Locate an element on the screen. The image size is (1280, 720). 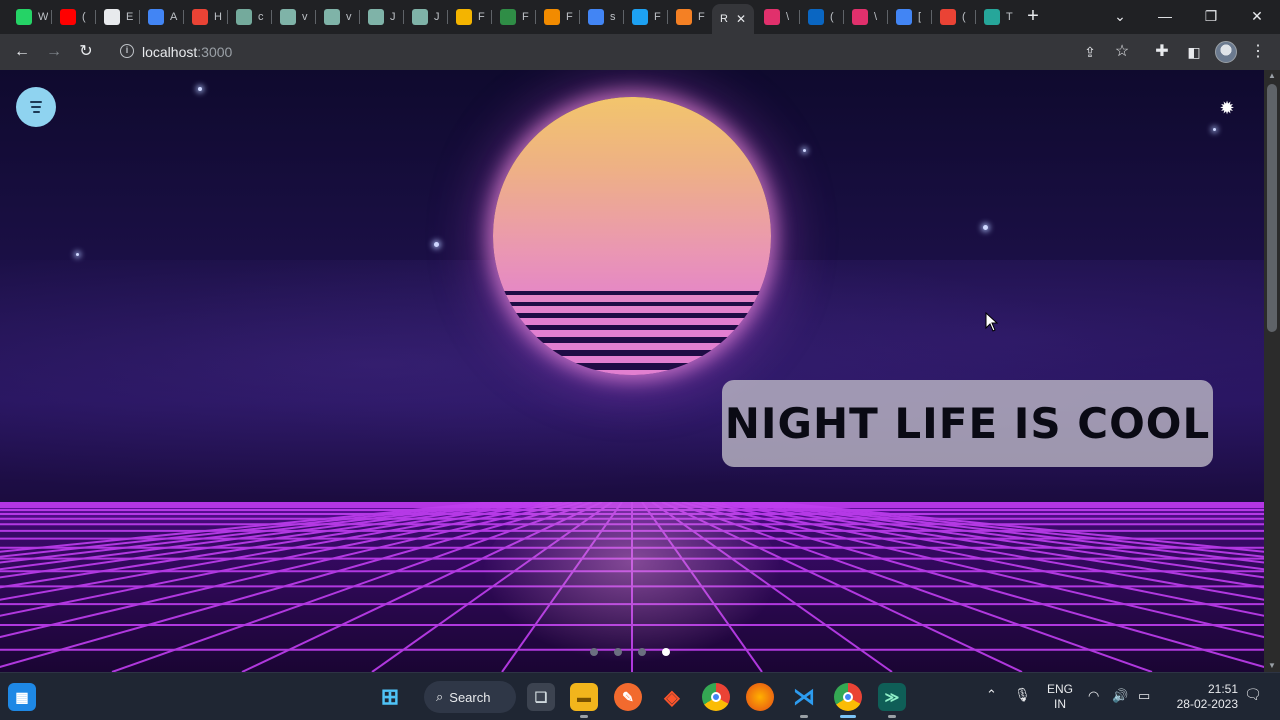
tab-title: E is located at coordinates (130, 17).